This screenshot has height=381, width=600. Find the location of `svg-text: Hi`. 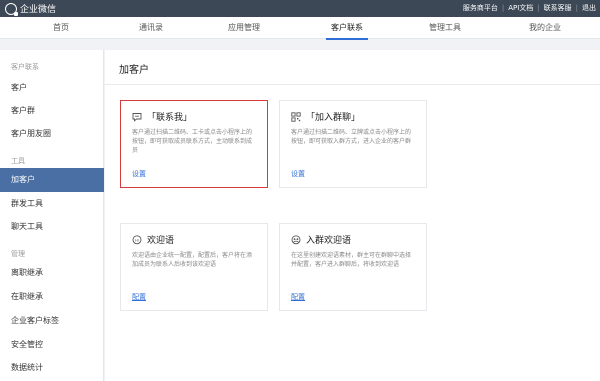

svg-text: Hi is located at coordinates (137, 239).